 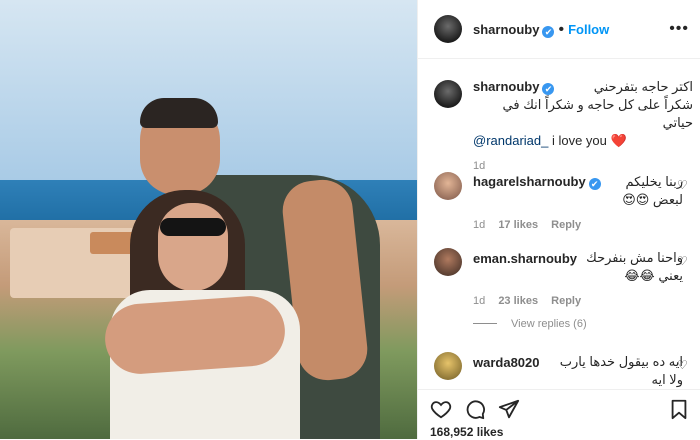 I want to click on caption-tail: i love you, so click(x=579, y=140).